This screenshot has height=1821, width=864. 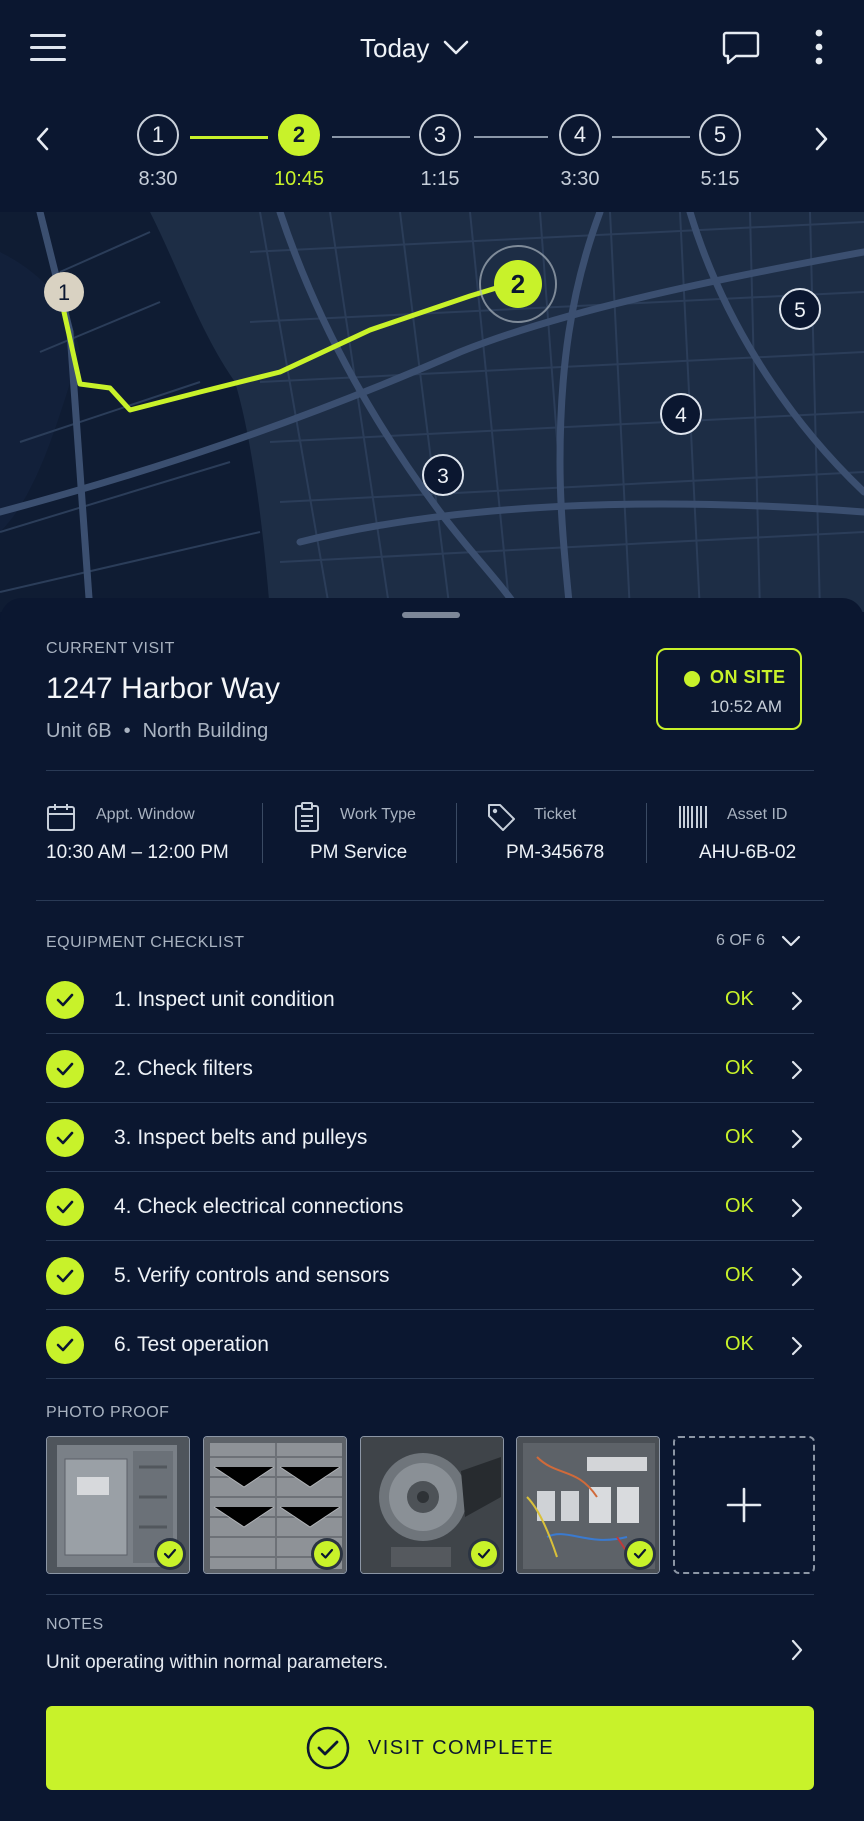 I want to click on hamburger-menu-icon, so click(x=48, y=47).